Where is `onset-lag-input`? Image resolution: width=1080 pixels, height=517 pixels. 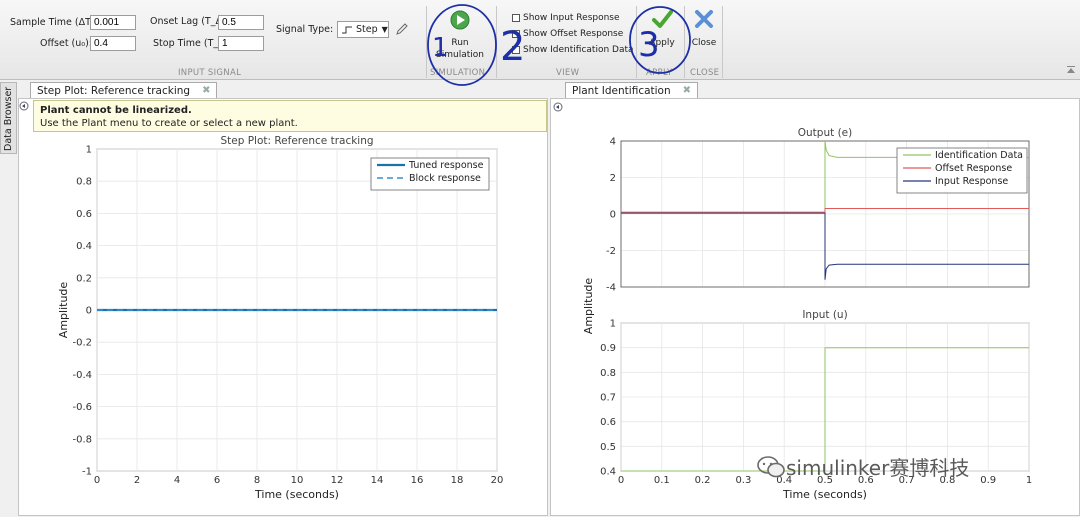 onset-lag-input is located at coordinates (241, 22).